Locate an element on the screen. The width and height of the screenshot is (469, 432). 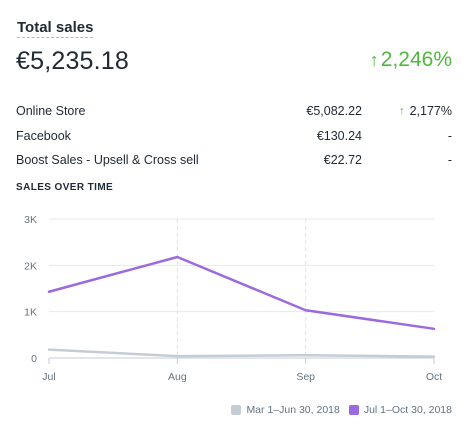
growth-indicator: ↑ 2,246% is located at coordinates (411, 60).